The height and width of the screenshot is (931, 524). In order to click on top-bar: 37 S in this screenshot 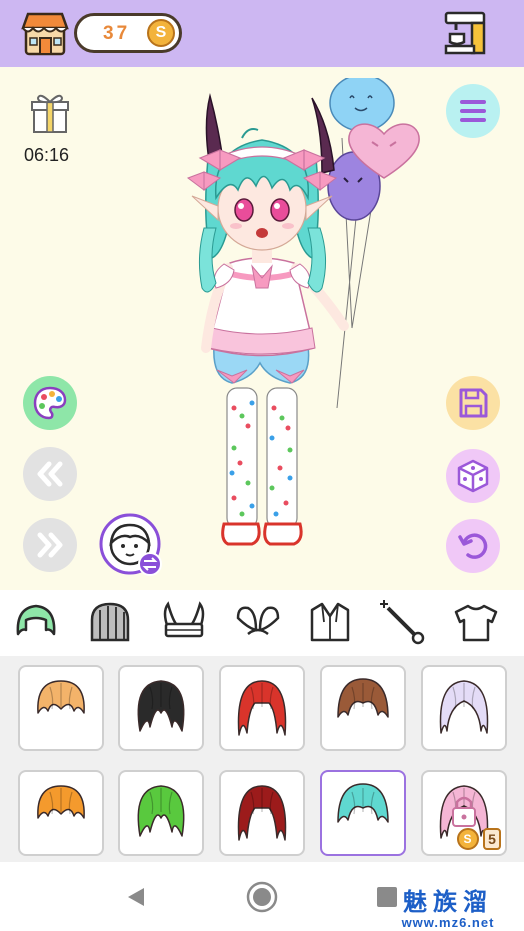, I will do `click(262, 33)`.